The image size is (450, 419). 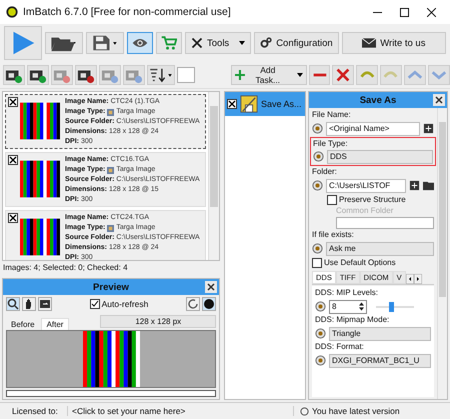 I want to click on file-type-dropdown: DDS, so click(x=380, y=157).